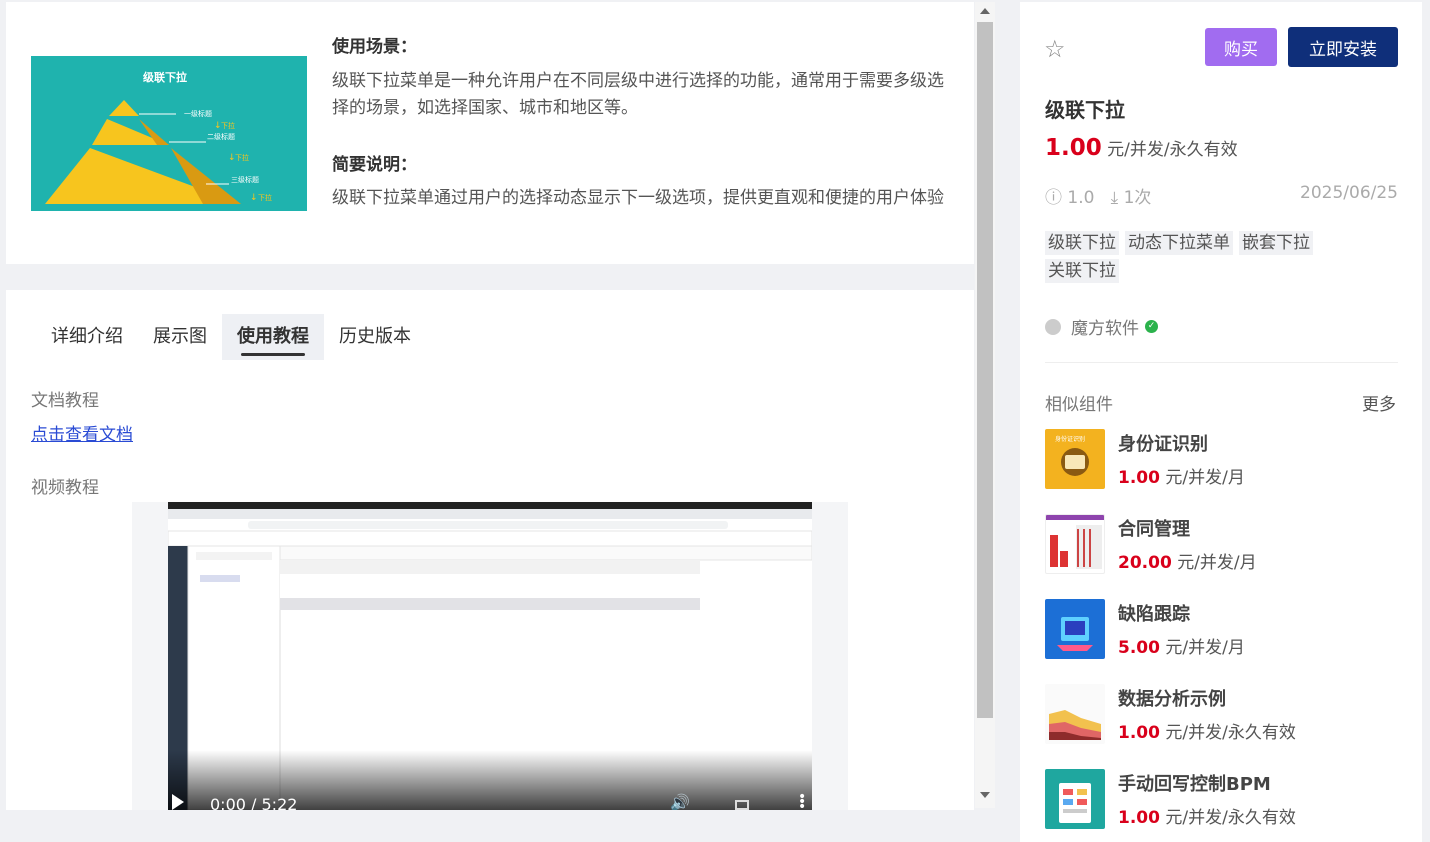 The image size is (1430, 842). What do you see at coordinates (742, 805) in the screenshot?
I see `fullscreen-icon` at bounding box center [742, 805].